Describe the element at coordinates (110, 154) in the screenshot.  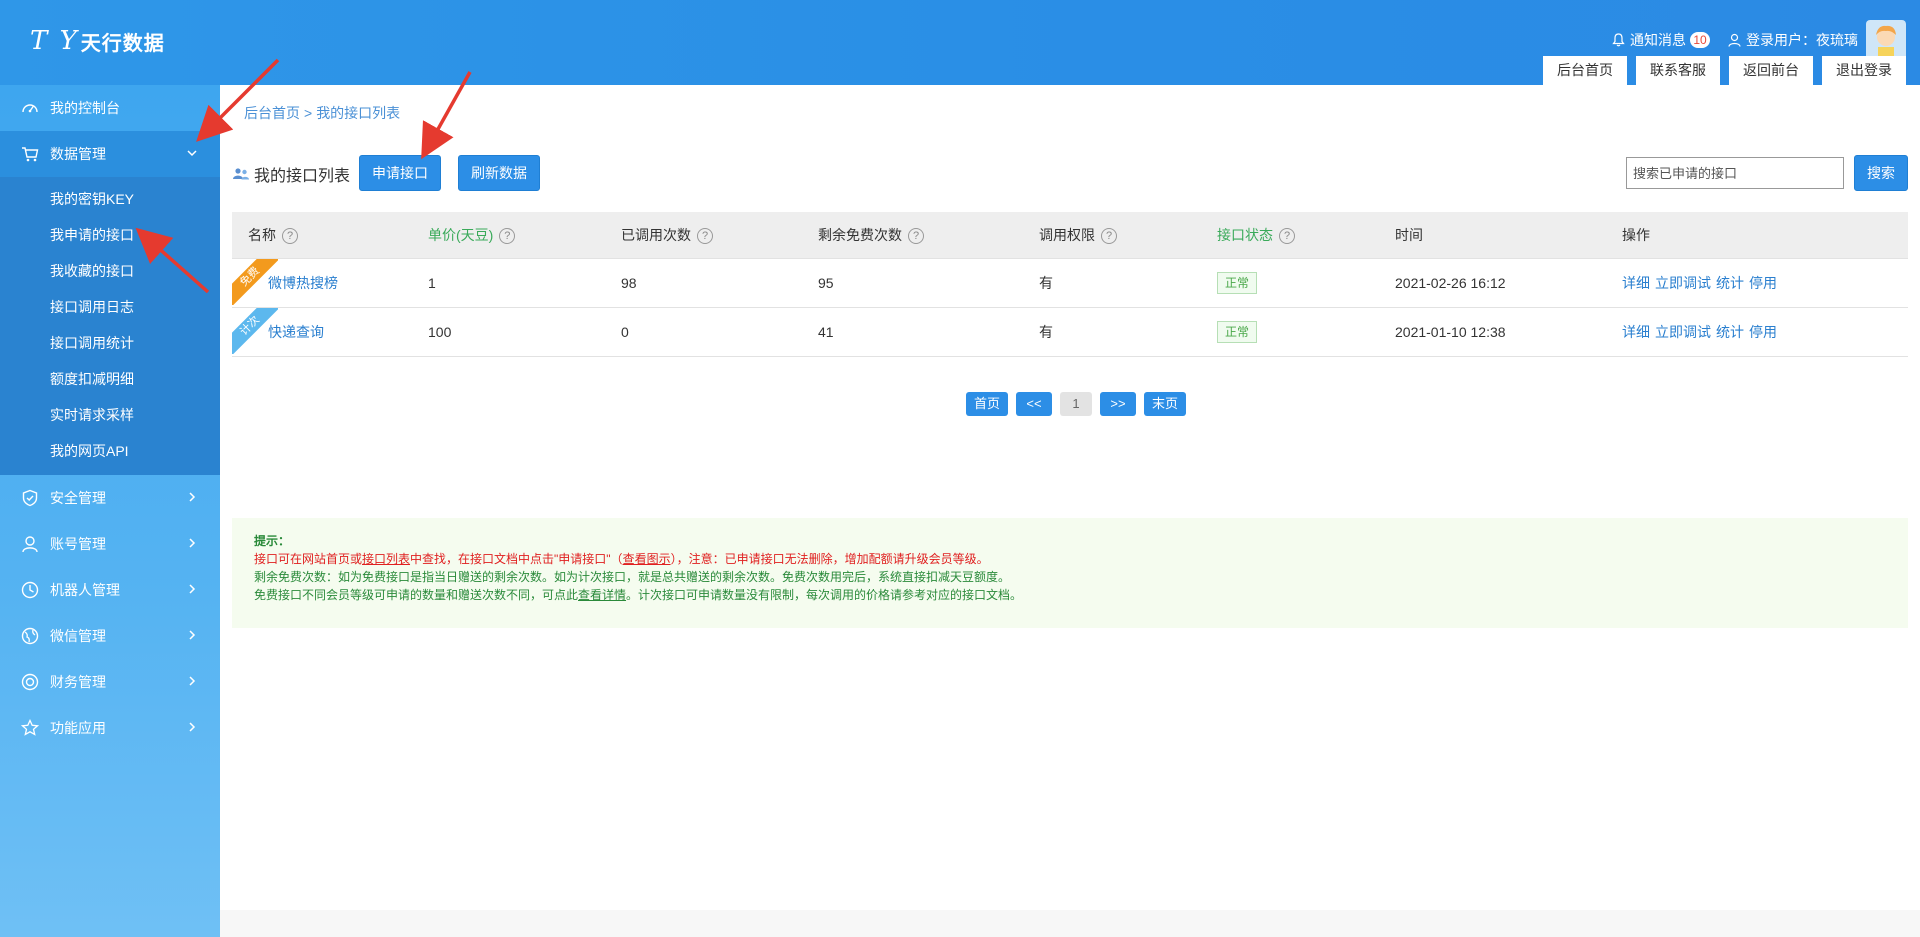
I see `sidebar-item-data-management: 数据管理` at that location.